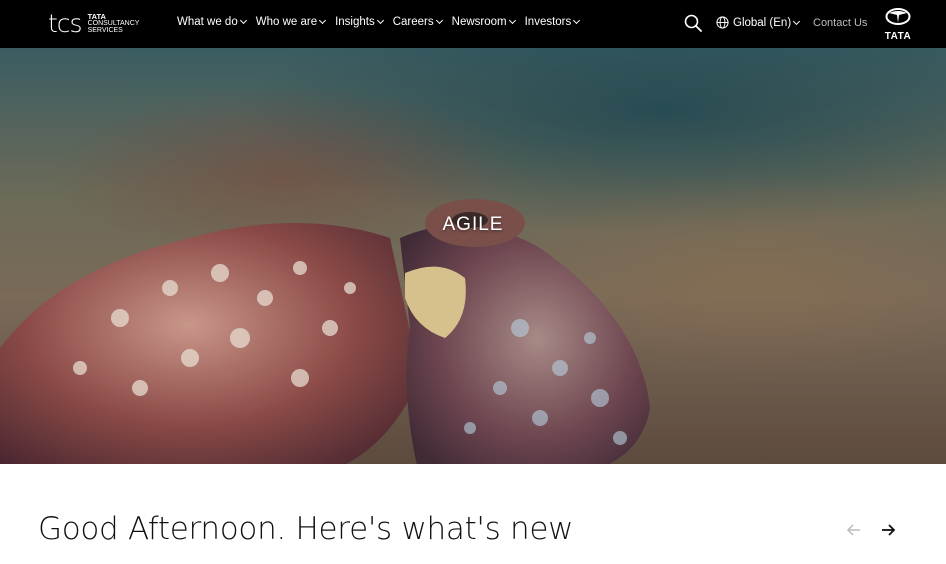  What do you see at coordinates (479, 22) in the screenshot?
I see `nav-label: Newsroom` at bounding box center [479, 22].